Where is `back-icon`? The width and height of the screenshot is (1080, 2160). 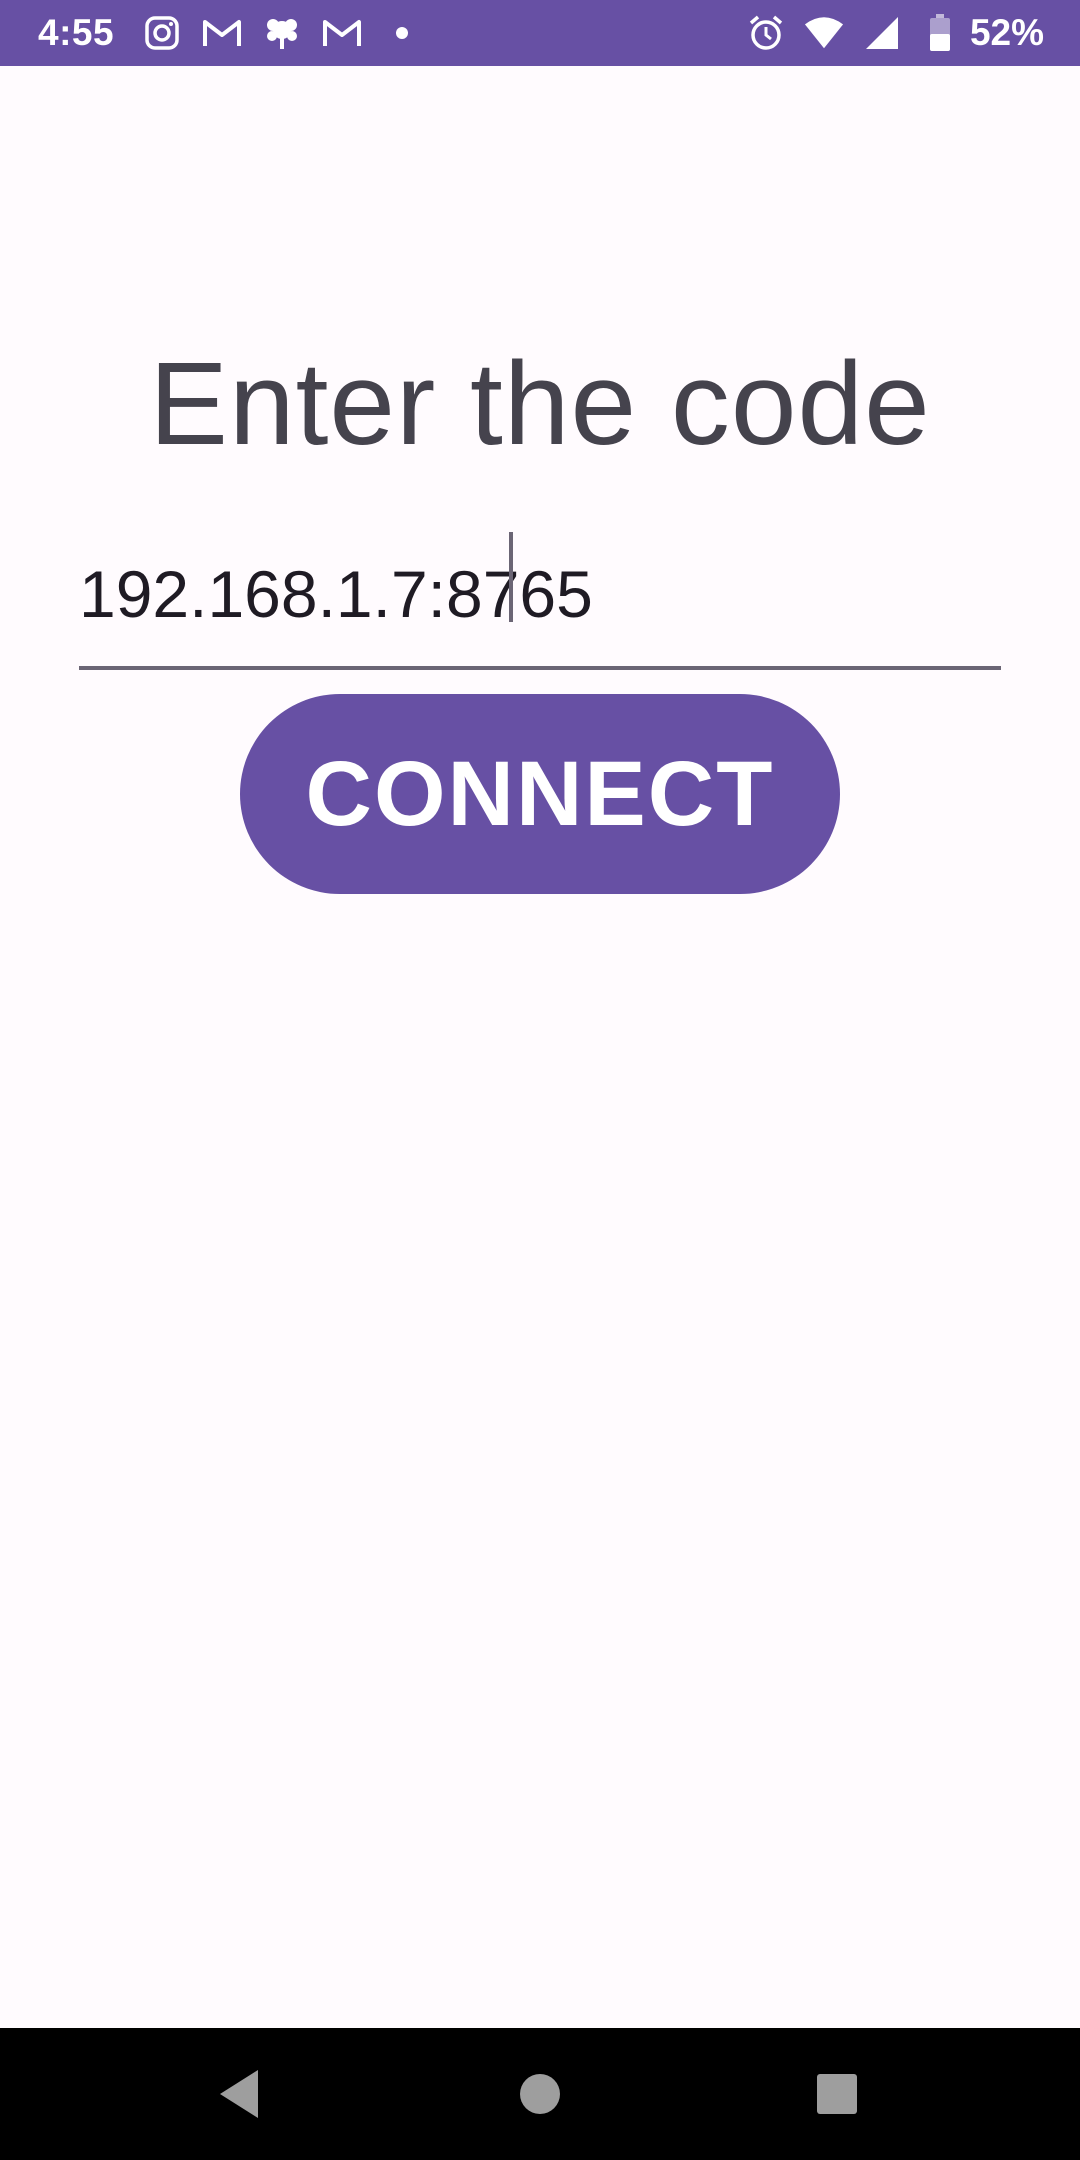 back-icon is located at coordinates (240, 2094).